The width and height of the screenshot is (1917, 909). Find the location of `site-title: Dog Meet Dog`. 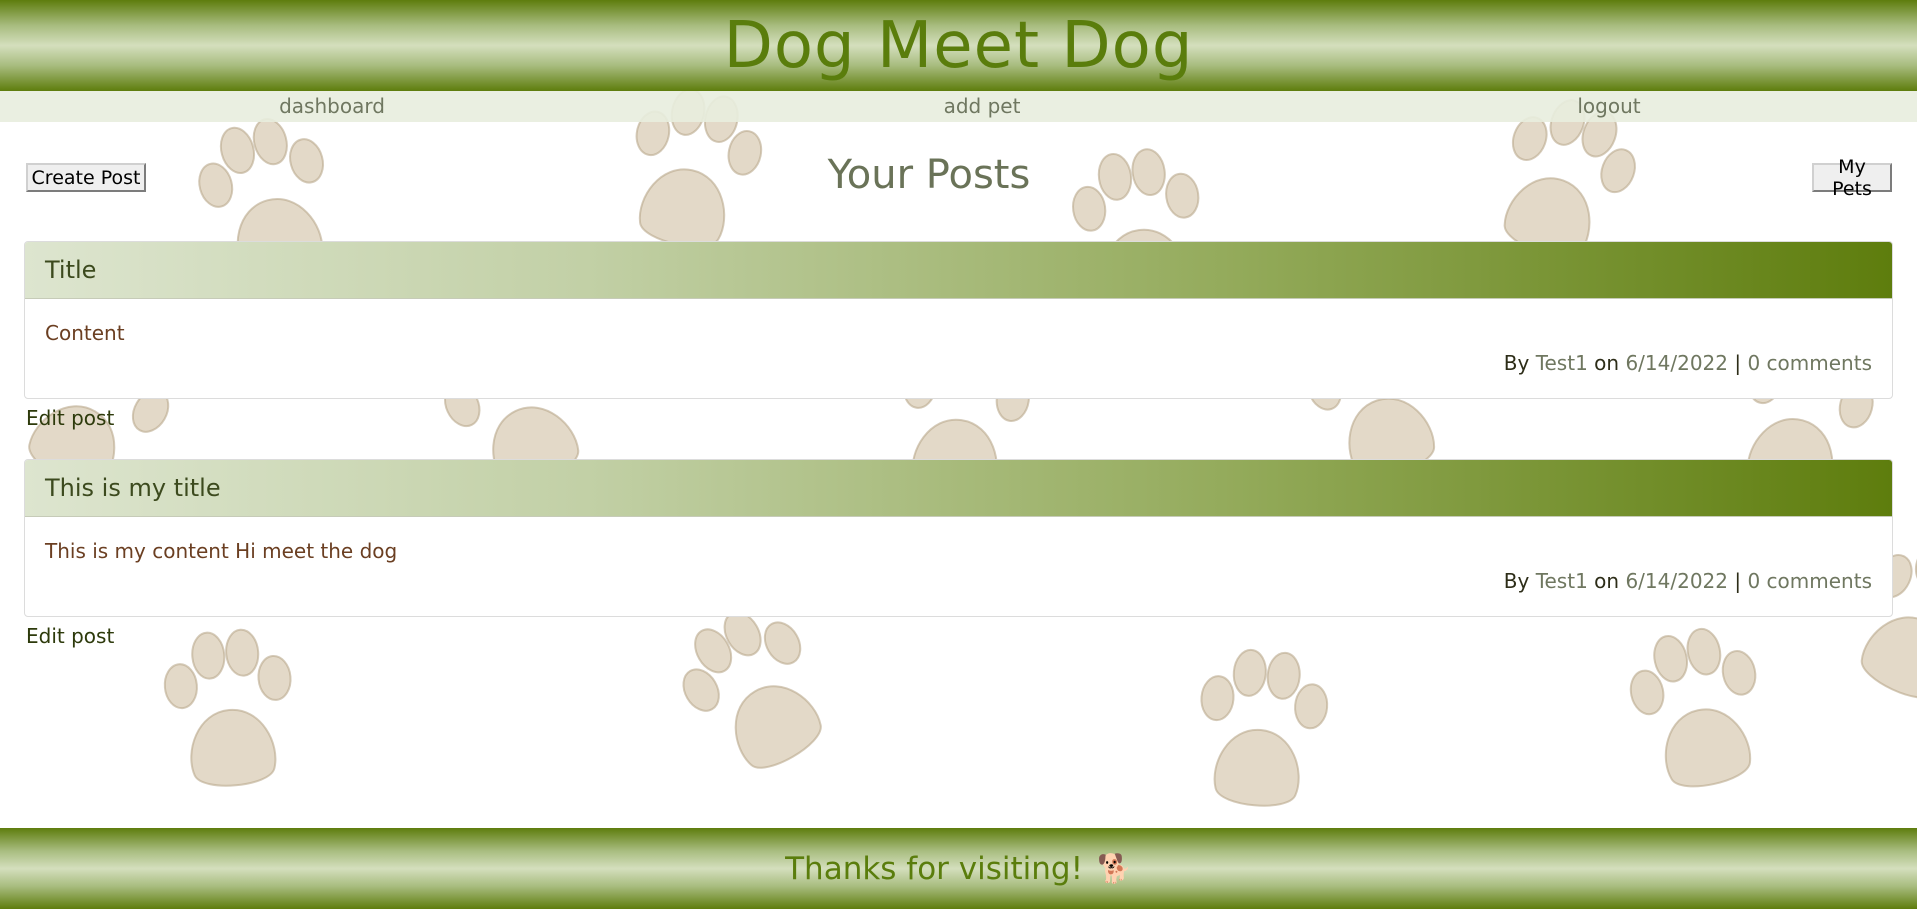

site-title: Dog Meet Dog is located at coordinates (958, 45).